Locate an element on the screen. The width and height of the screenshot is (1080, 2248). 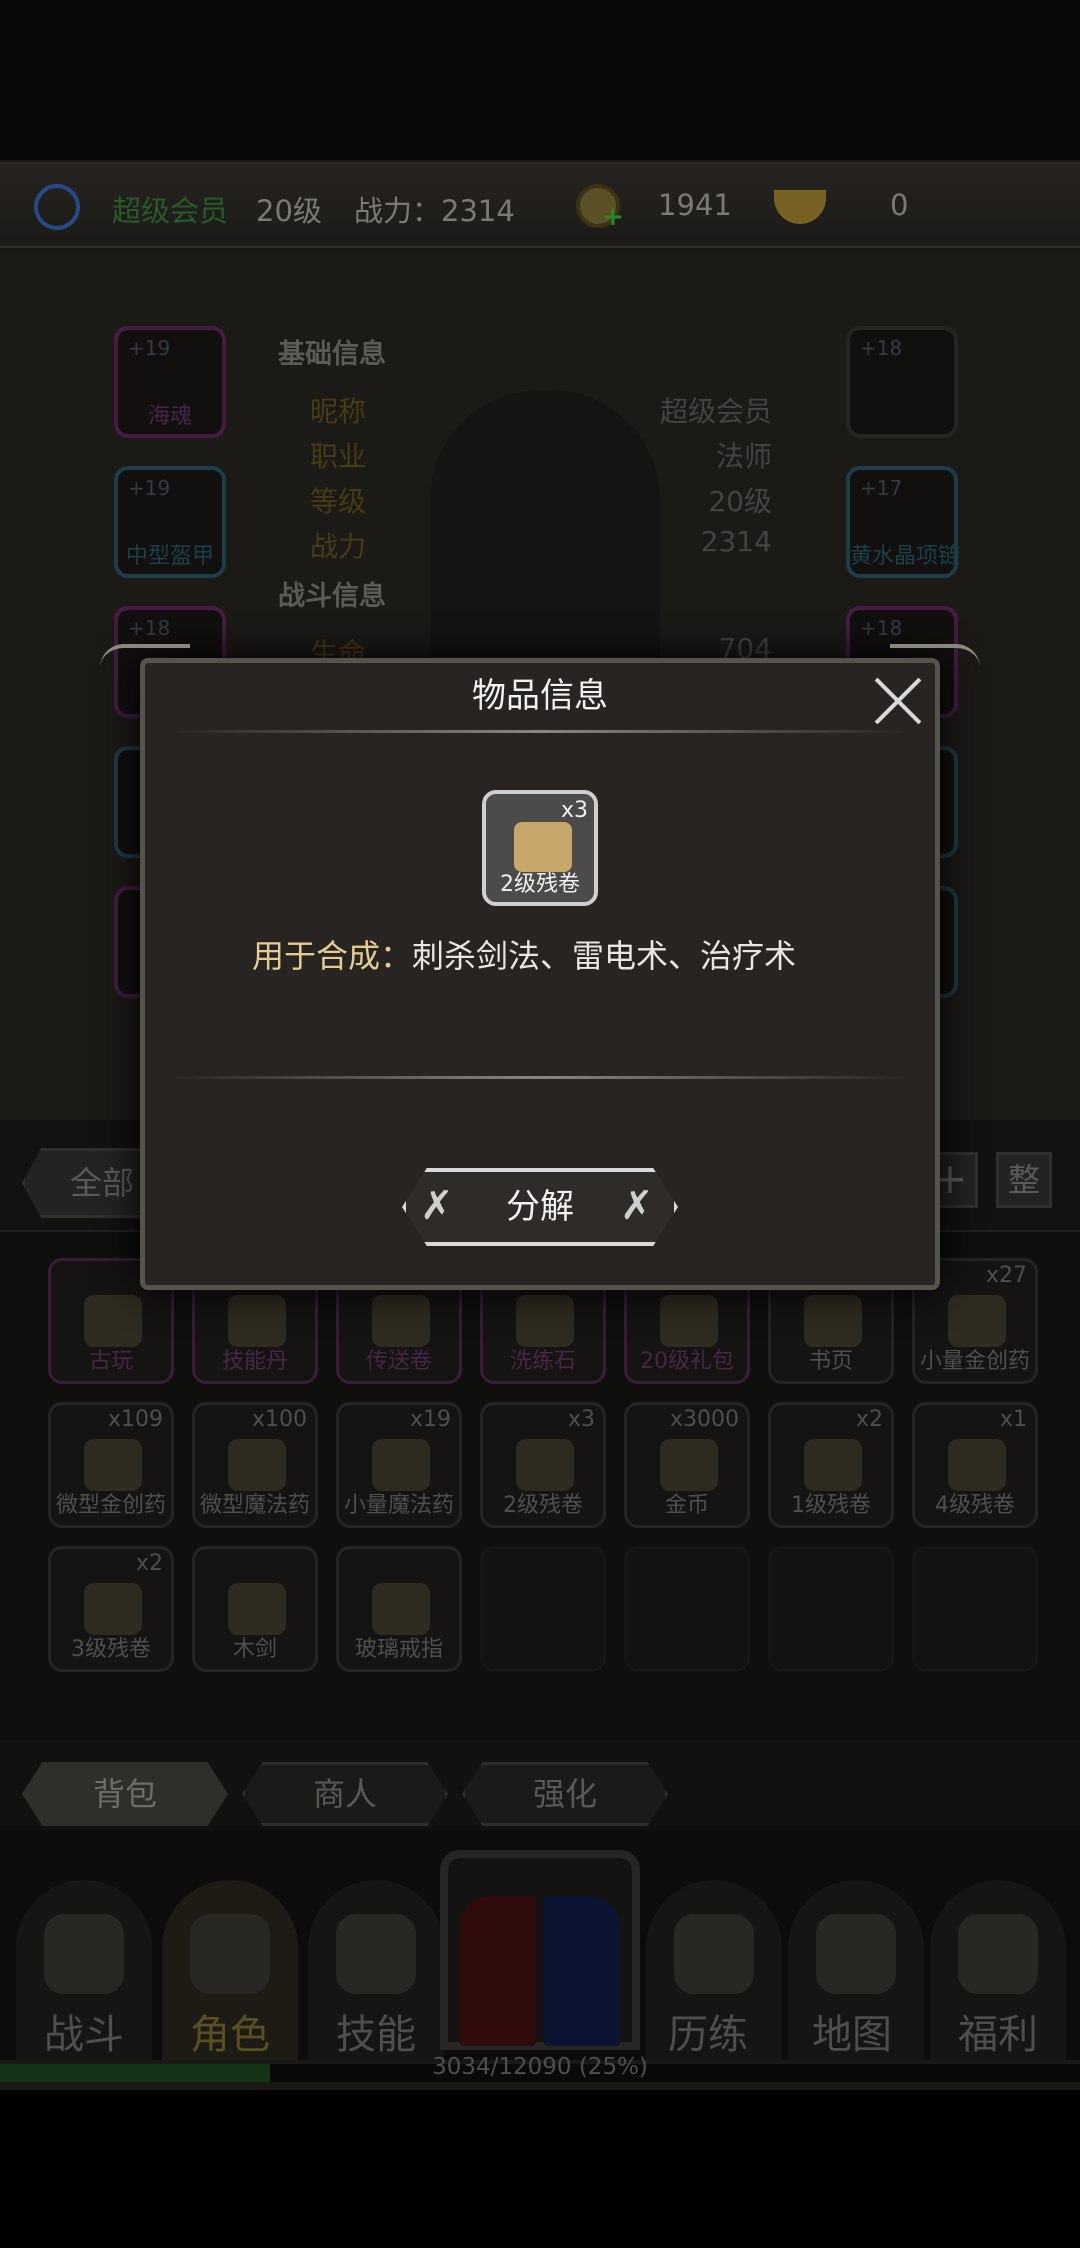
item-count: x3 is located at coordinates (574, 810).